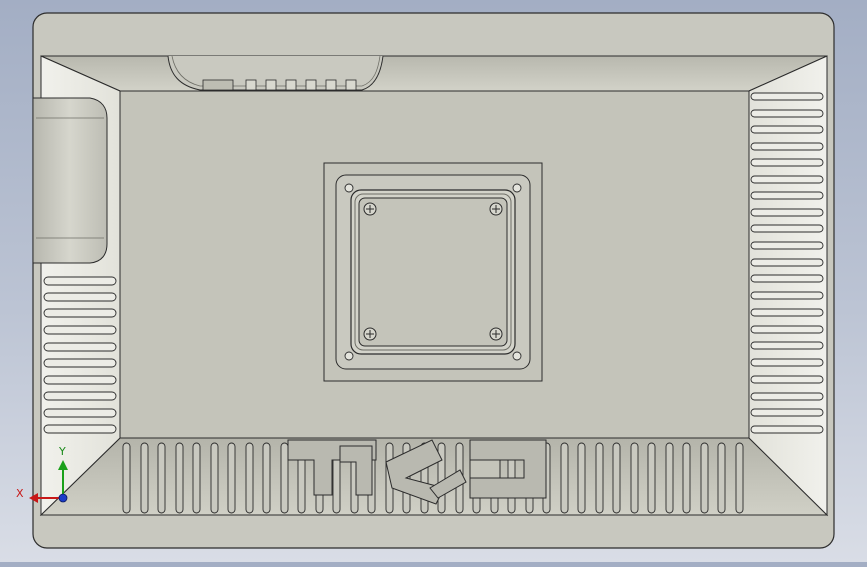 Image resolution: width=867 pixels, height=567 pixels. Describe the element at coordinates (496, 334) in the screenshot. I see `screw-bottom-right` at that location.